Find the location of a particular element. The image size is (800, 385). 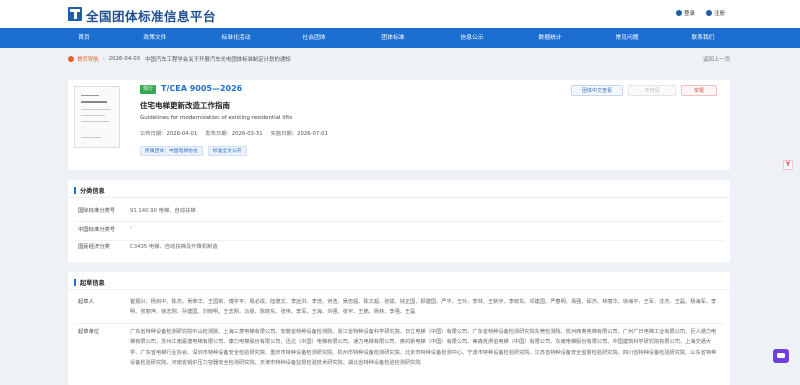

nav-announcements: 信息公示 is located at coordinates (471, 38).